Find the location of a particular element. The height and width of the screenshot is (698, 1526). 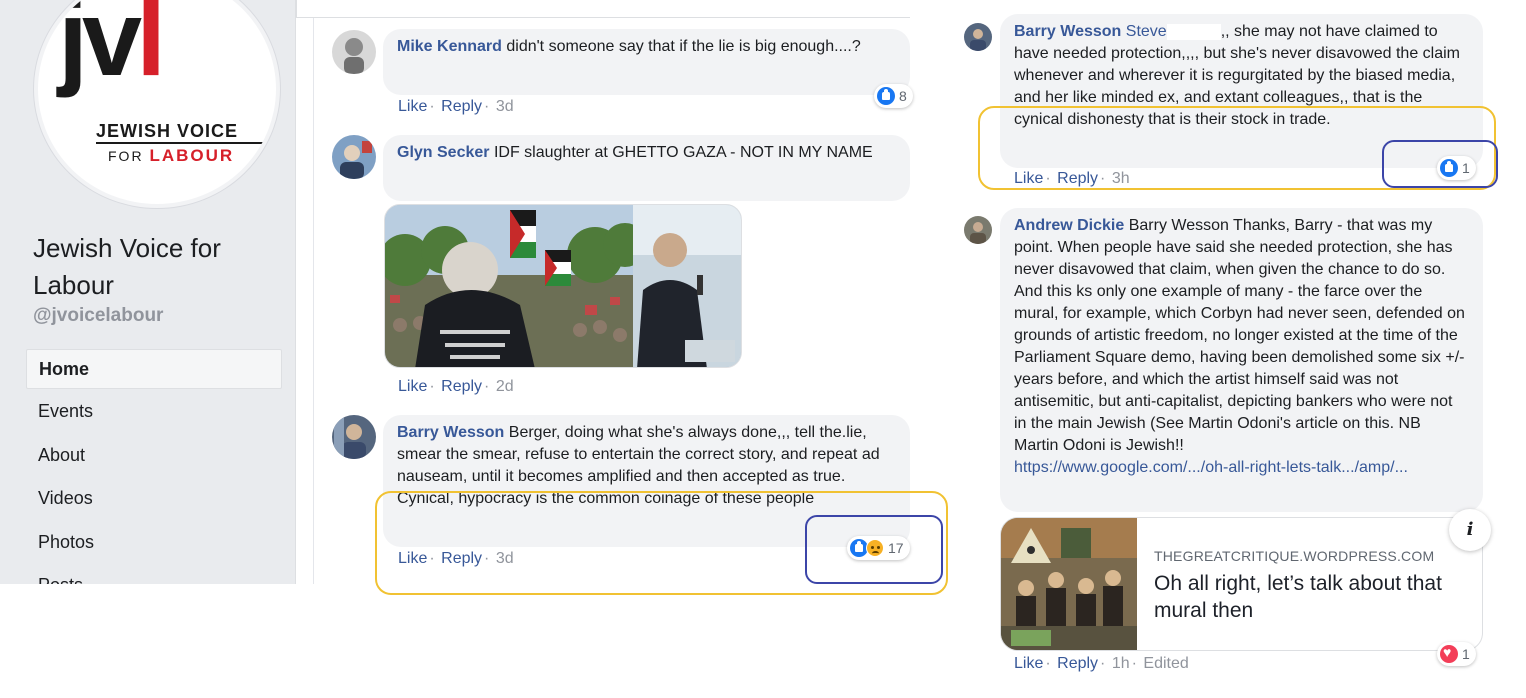

logo-wordmark: jvl is located at coordinates (112, 49).